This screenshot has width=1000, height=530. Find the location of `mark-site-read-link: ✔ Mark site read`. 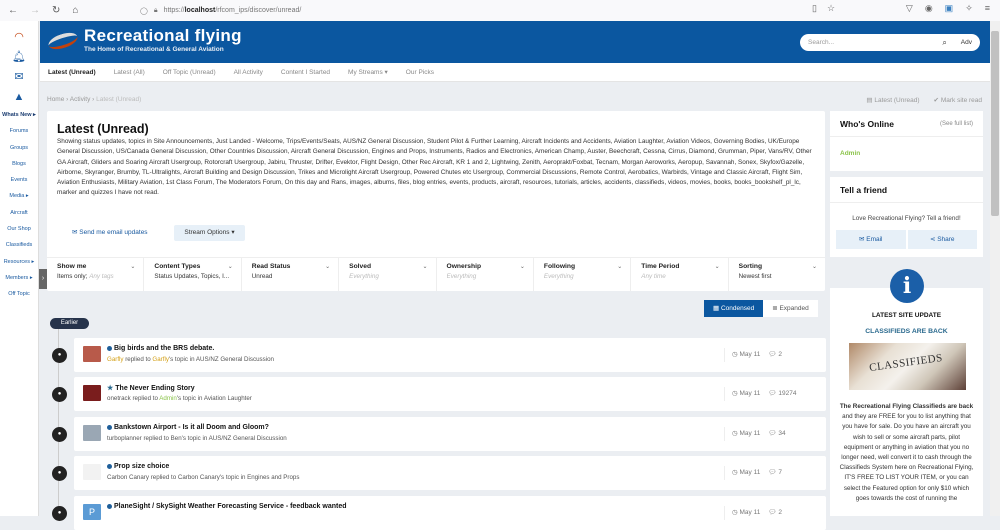

mark-site-read-link: ✔ Mark site read is located at coordinates (958, 100).